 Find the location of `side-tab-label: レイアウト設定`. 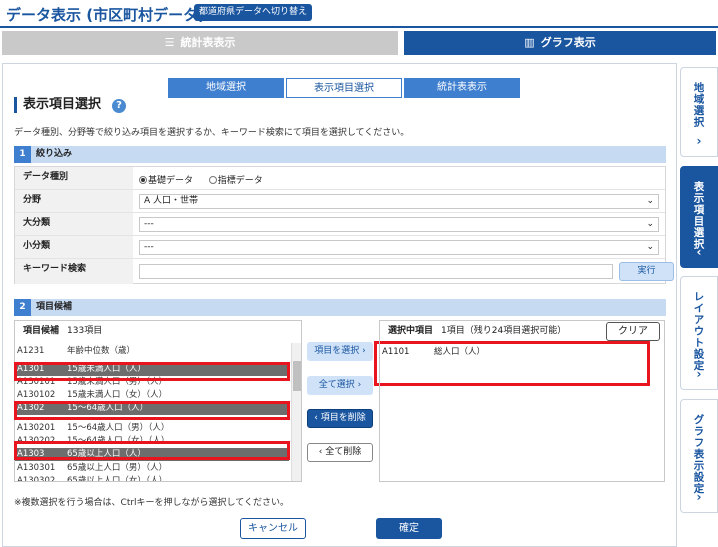

side-tab-label: レイアウト設定 is located at coordinates (698, 331).